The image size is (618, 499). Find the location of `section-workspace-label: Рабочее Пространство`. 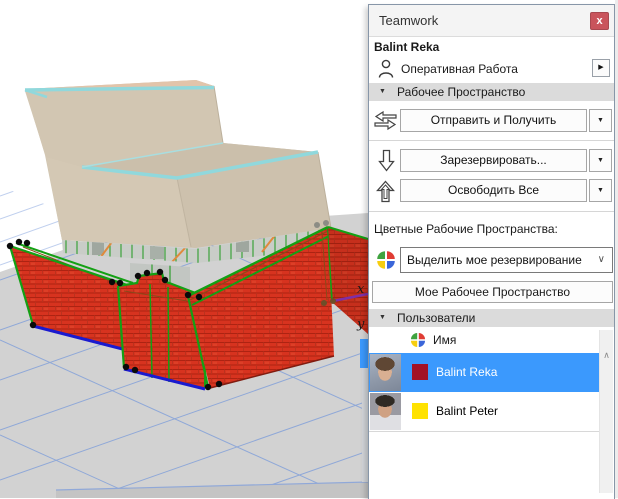

section-workspace-label: Рабочее Пространство is located at coordinates (461, 92).